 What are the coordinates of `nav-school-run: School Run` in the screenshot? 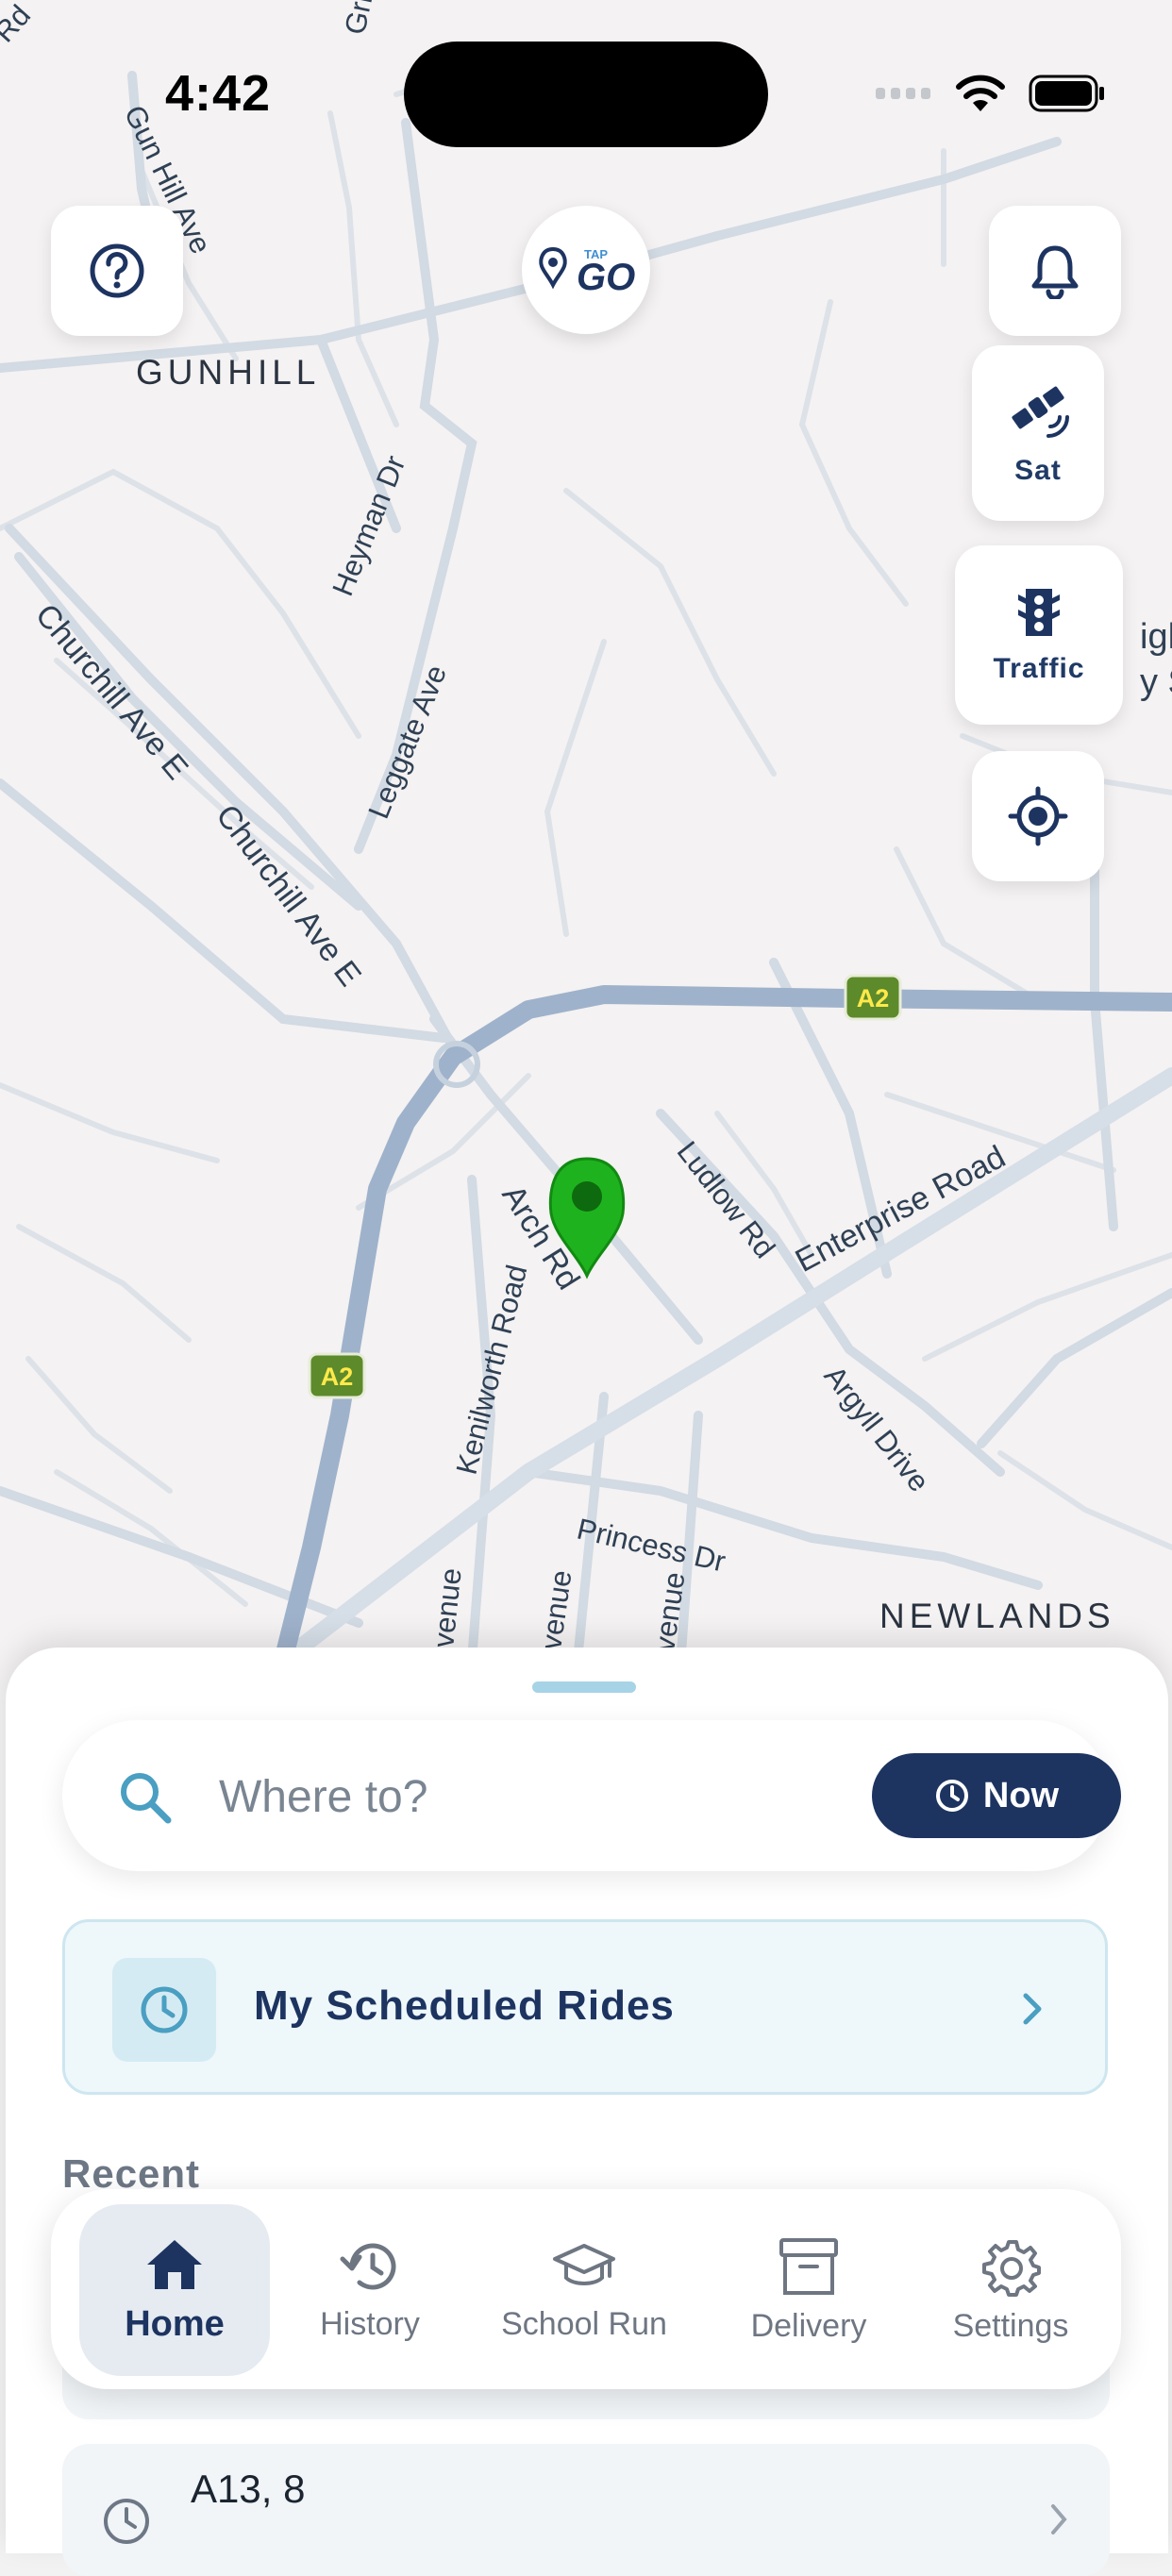 It's located at (584, 2290).